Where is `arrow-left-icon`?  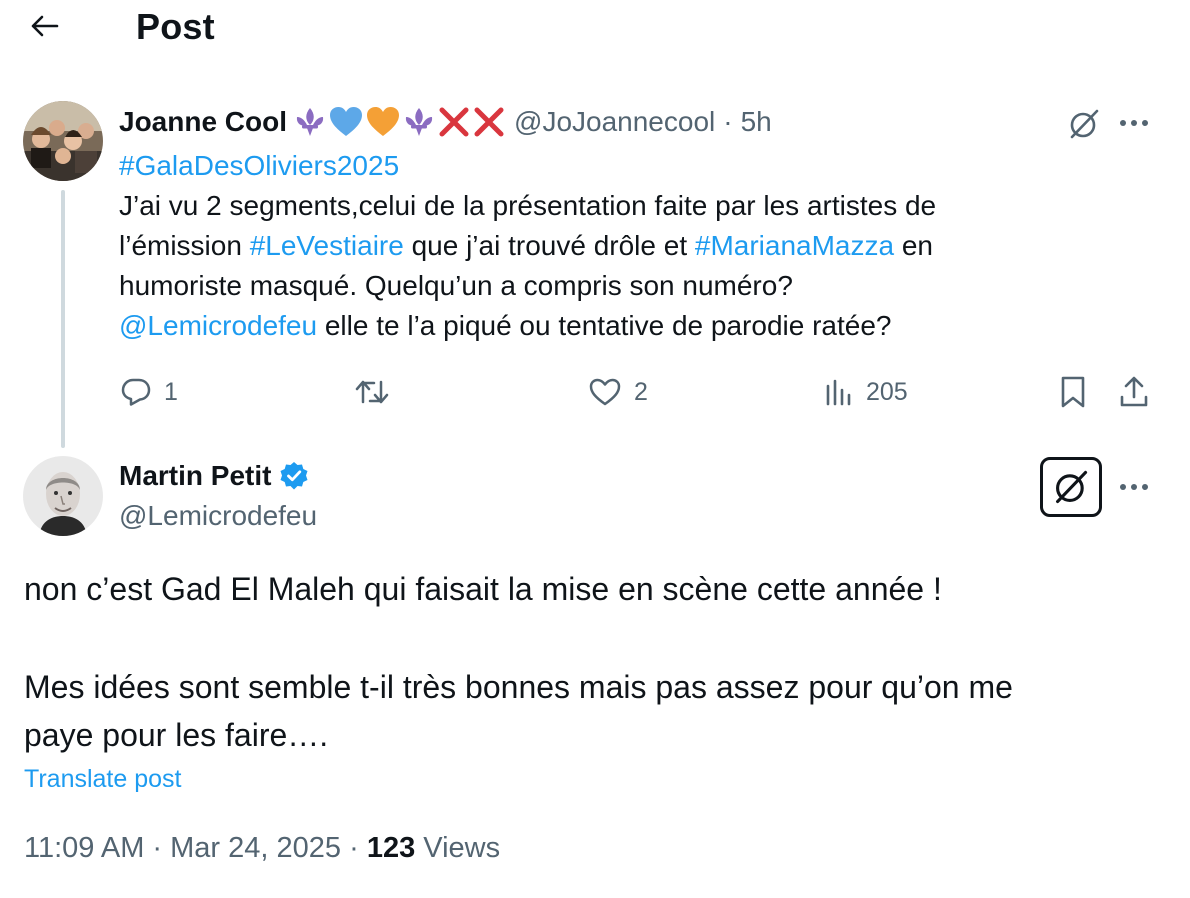
arrow-left-icon is located at coordinates (45, 26).